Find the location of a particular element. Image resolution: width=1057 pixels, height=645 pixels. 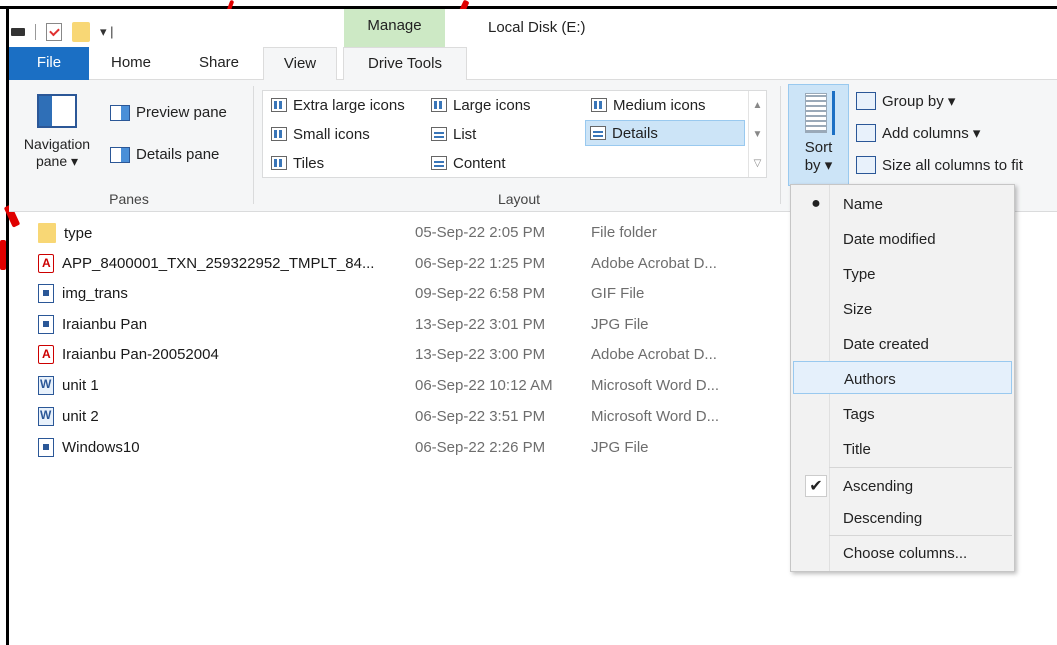

sort-by-label-2: by ▾ is located at coordinates (818, 165).